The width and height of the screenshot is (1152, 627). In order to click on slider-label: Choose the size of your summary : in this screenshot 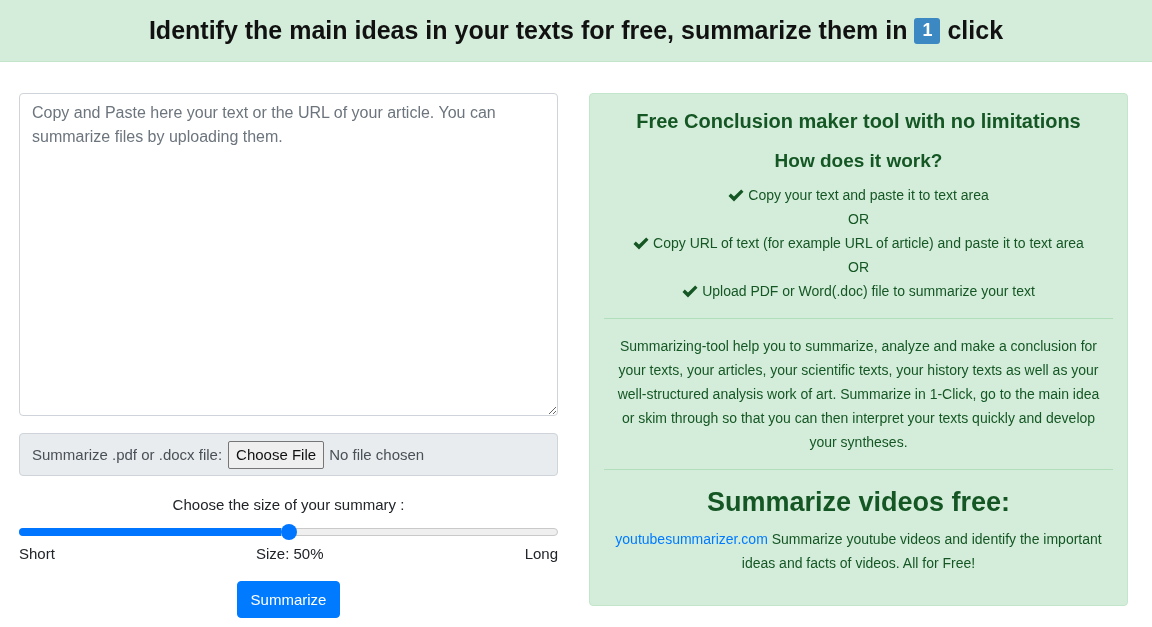, I will do `click(288, 505)`.